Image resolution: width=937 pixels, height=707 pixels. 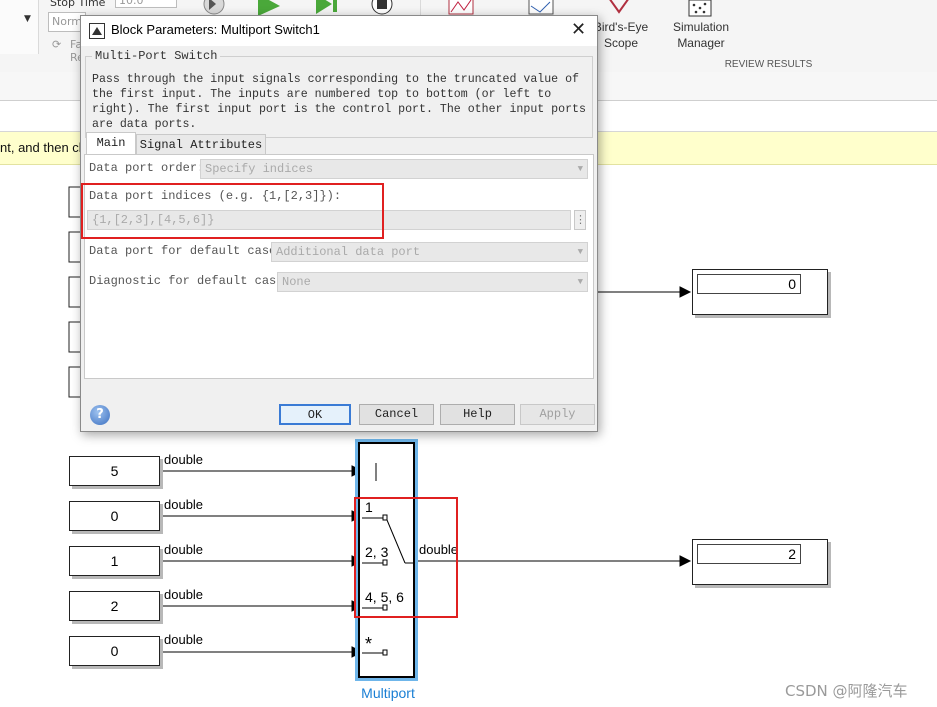 What do you see at coordinates (348, 252) in the screenshot?
I see `select-value: Additional data port` at bounding box center [348, 252].